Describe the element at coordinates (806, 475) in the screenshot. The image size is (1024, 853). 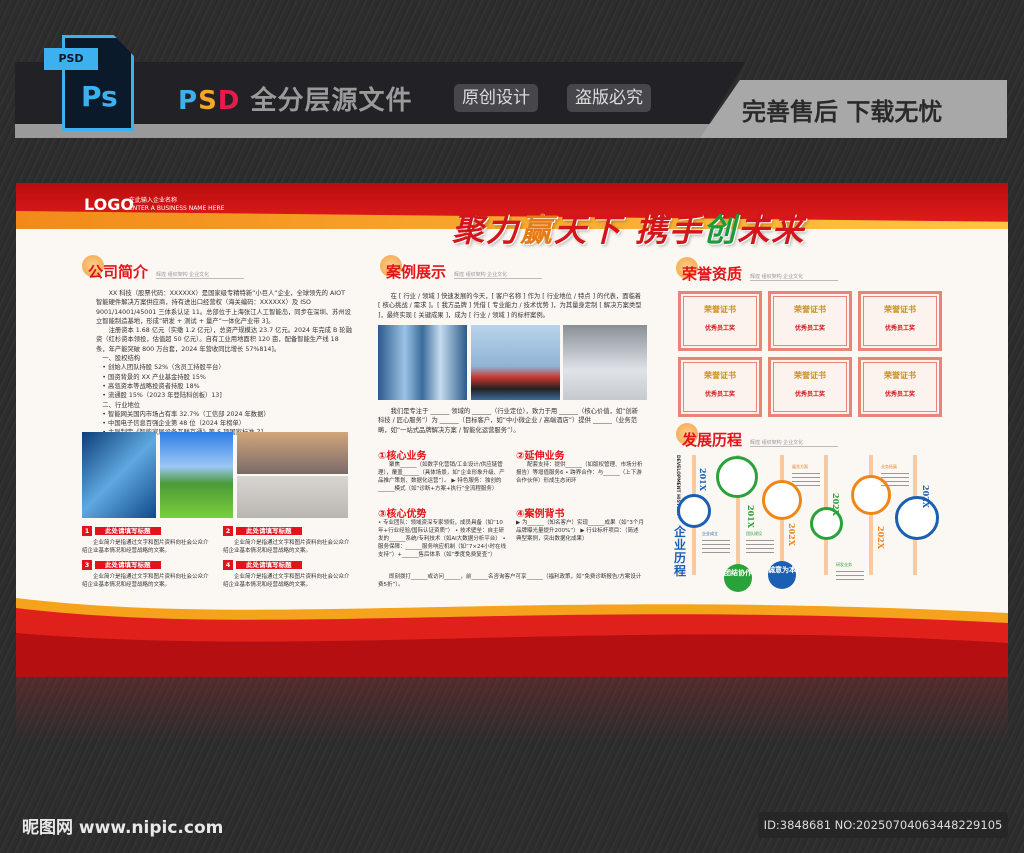
I see `timeline-entry: 展览方面` at that location.